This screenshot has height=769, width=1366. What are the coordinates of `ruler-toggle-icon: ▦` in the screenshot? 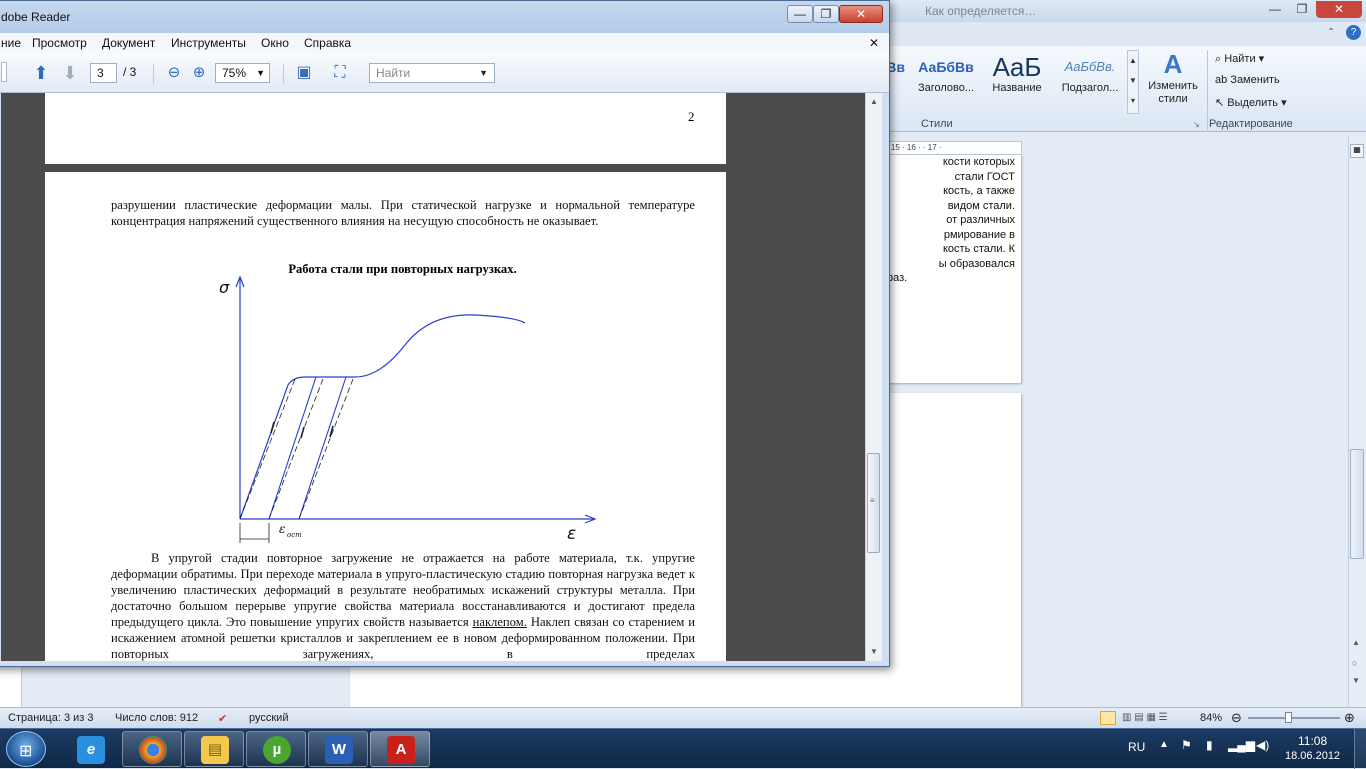 It's located at (1357, 151).